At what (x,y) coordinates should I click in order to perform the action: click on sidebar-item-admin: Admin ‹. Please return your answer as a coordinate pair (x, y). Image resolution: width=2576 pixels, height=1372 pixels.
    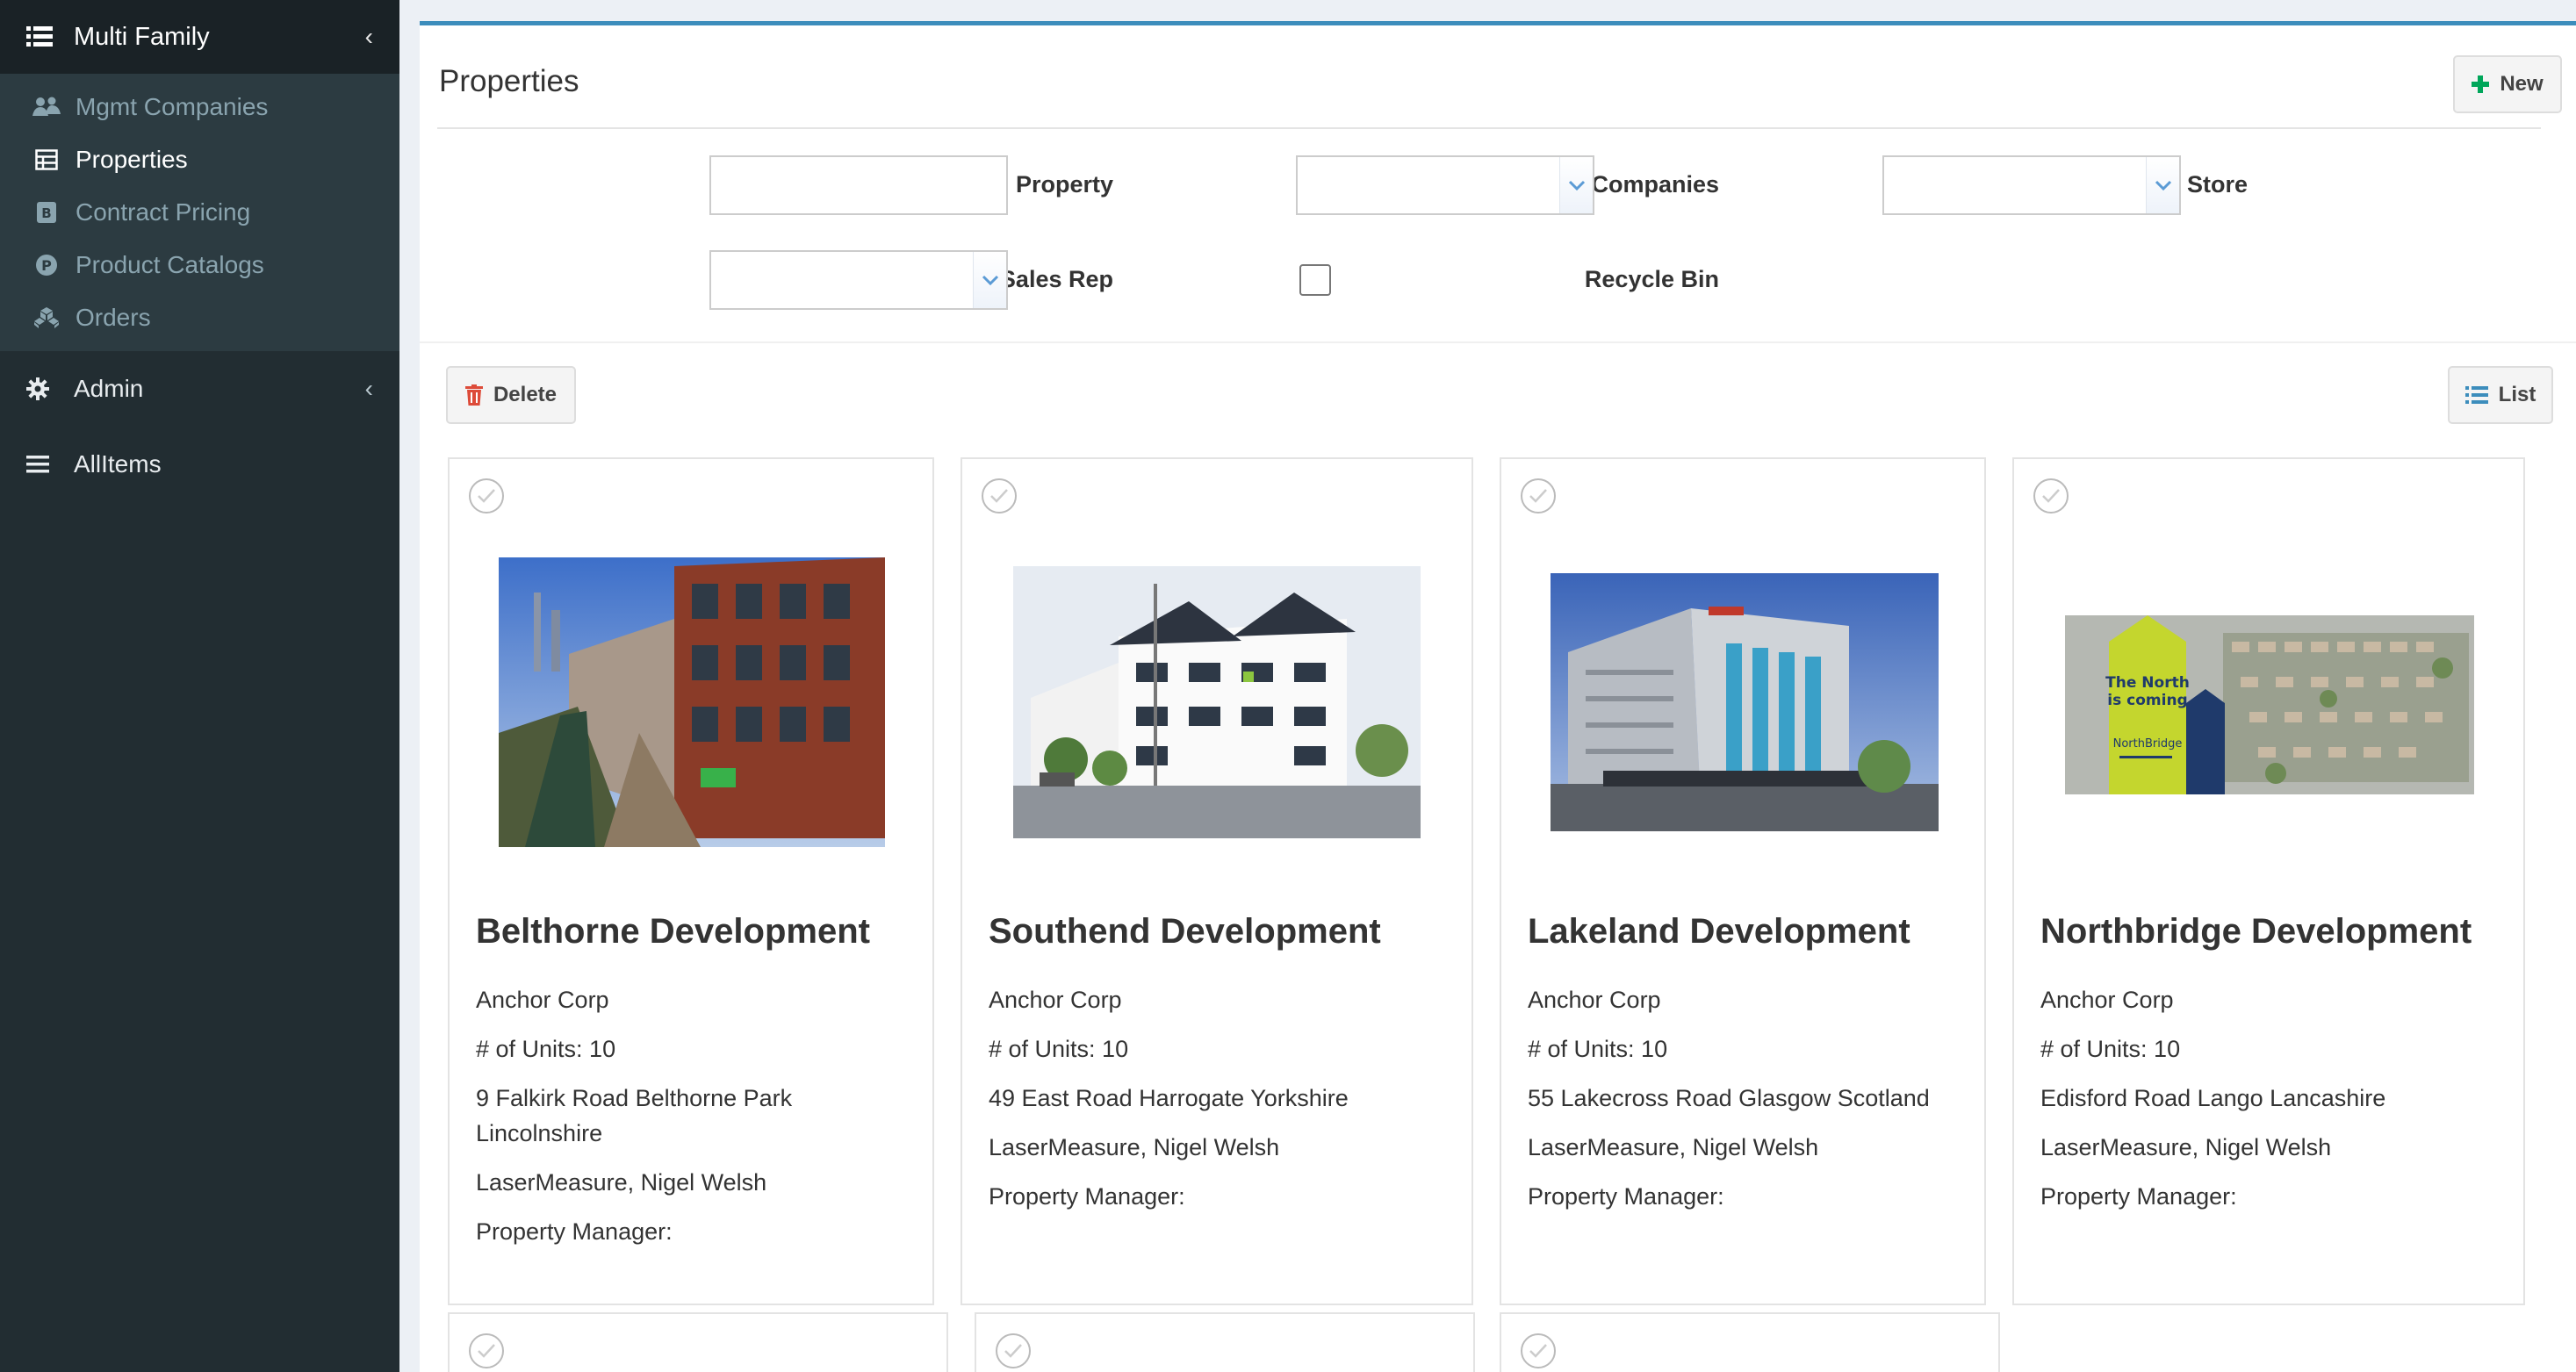
    Looking at the image, I should click on (199, 389).